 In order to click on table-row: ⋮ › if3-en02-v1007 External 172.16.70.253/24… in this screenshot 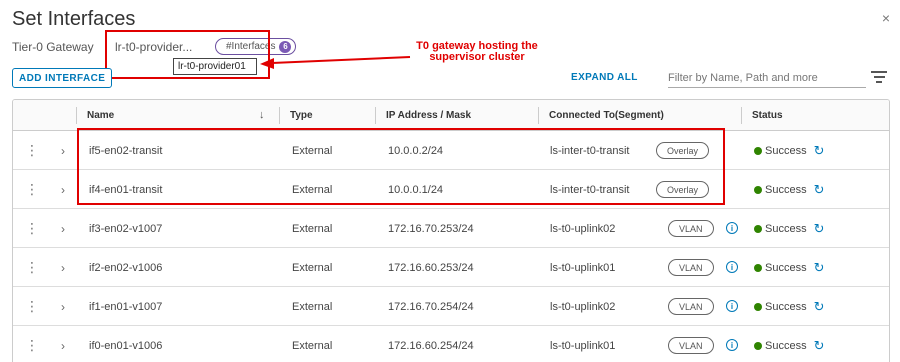, I will do `click(451, 228)`.